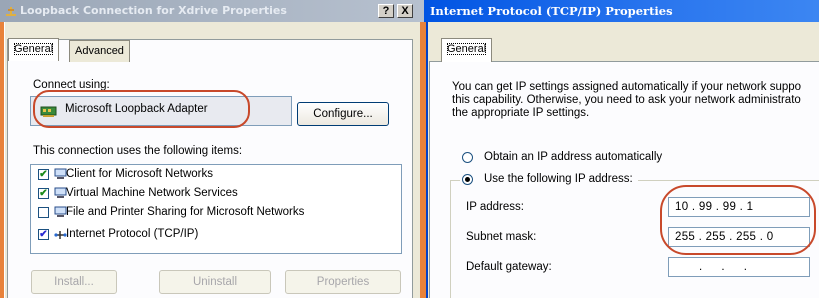  I want to click on list-item-tcpip: Internet Protocol (TCP/IP), so click(132, 234).